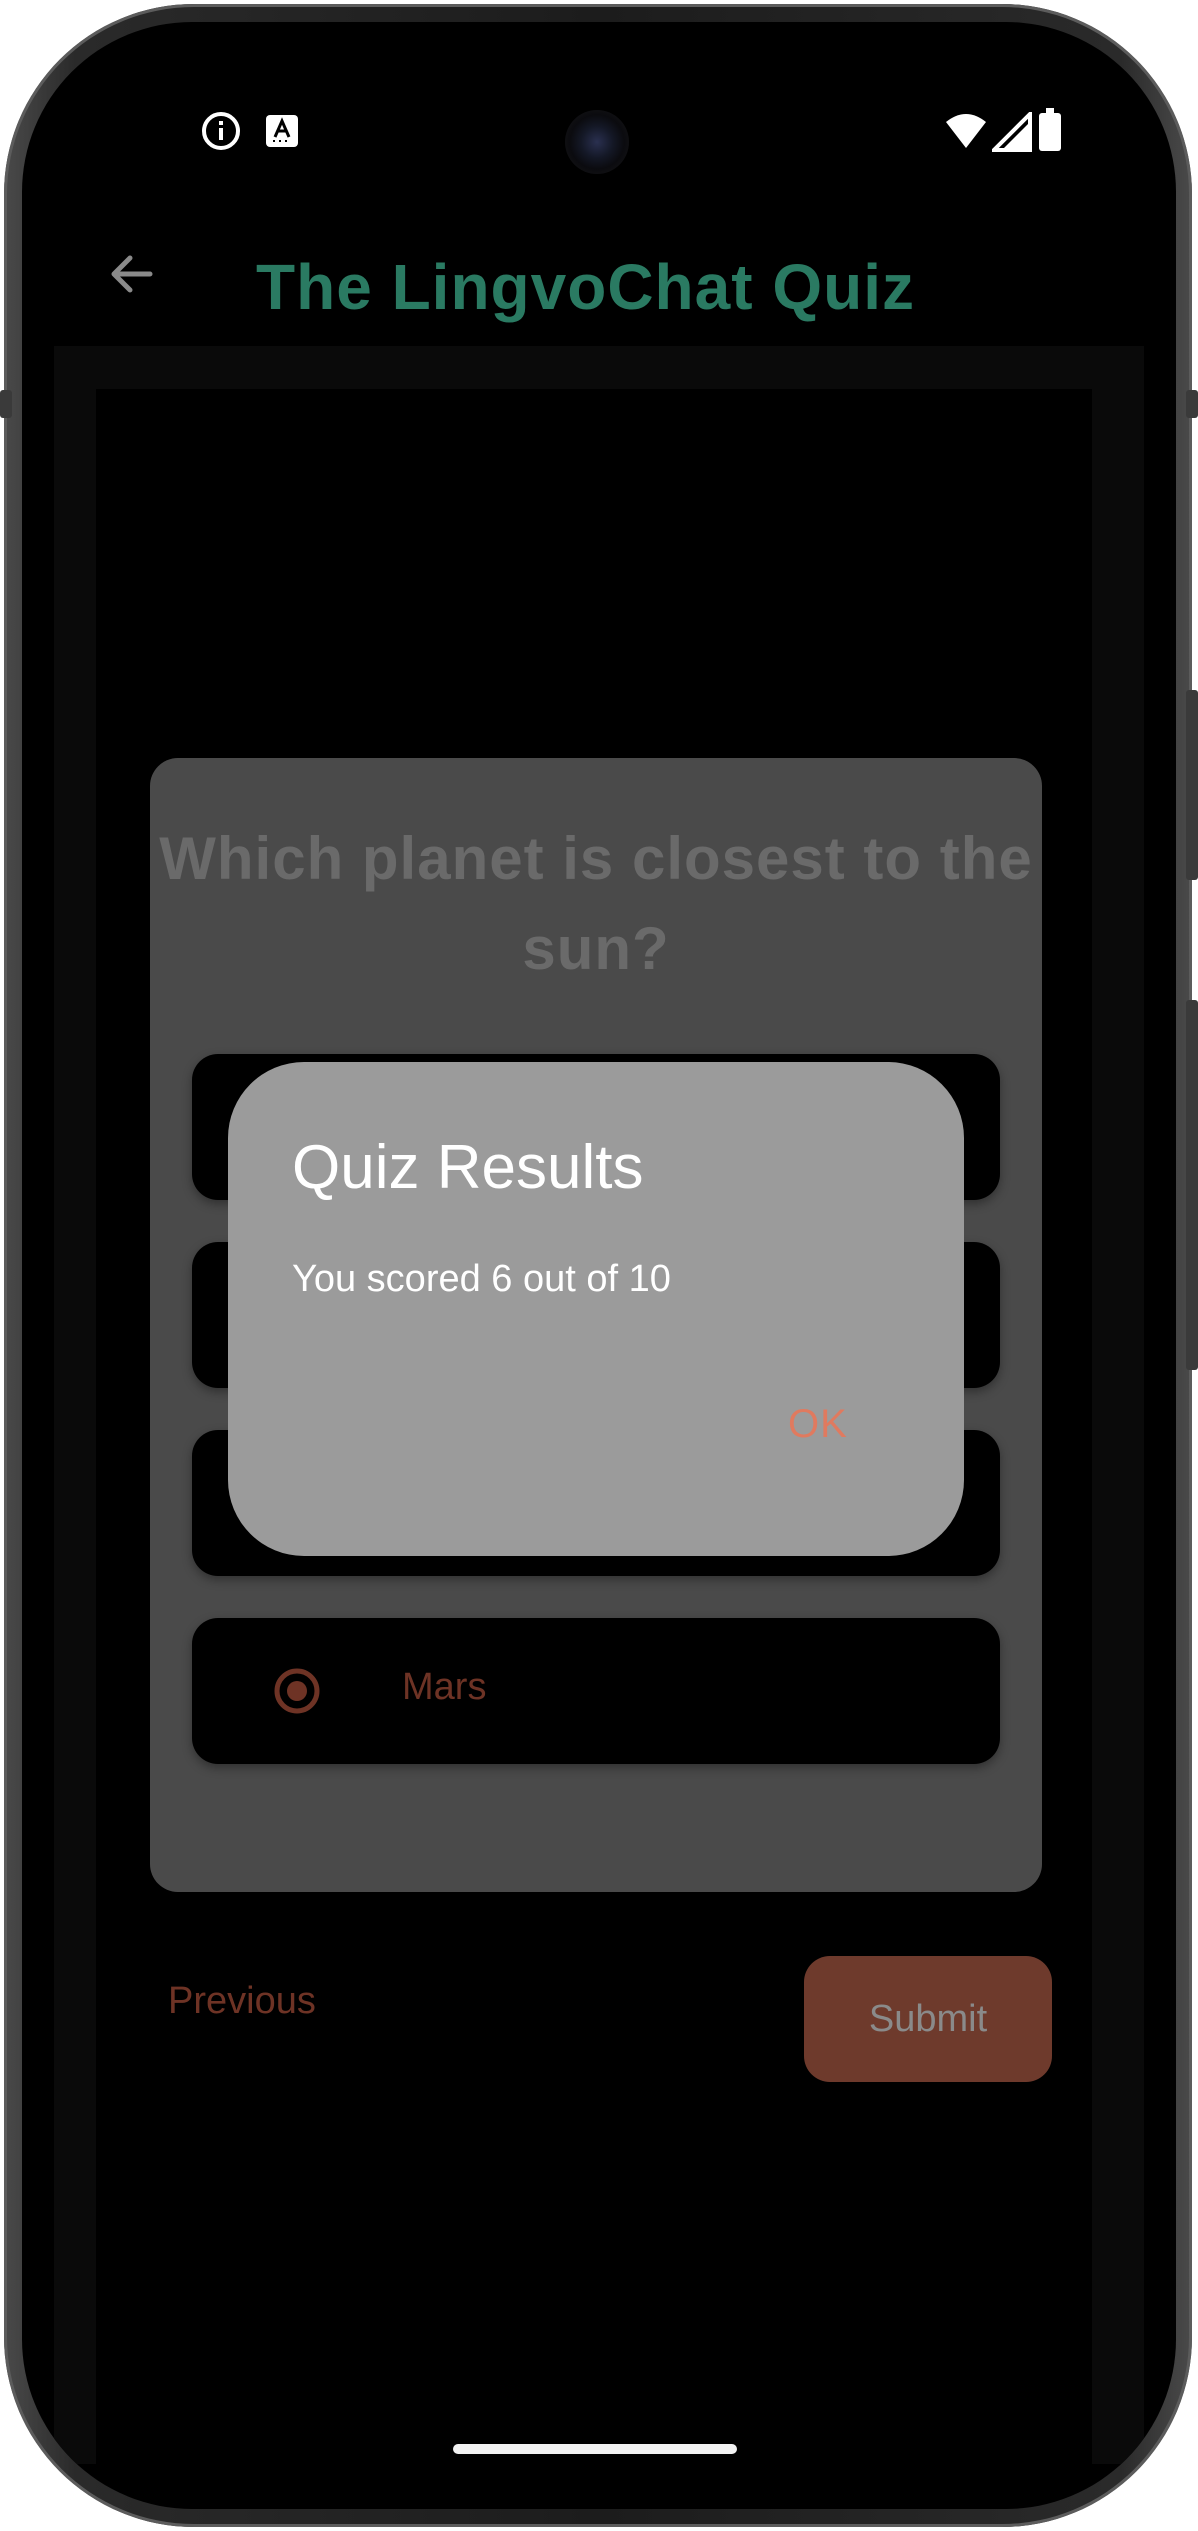 This screenshot has width=1198, height=2531. Describe the element at coordinates (282, 131) in the screenshot. I see `text-recognition-icon` at that location.